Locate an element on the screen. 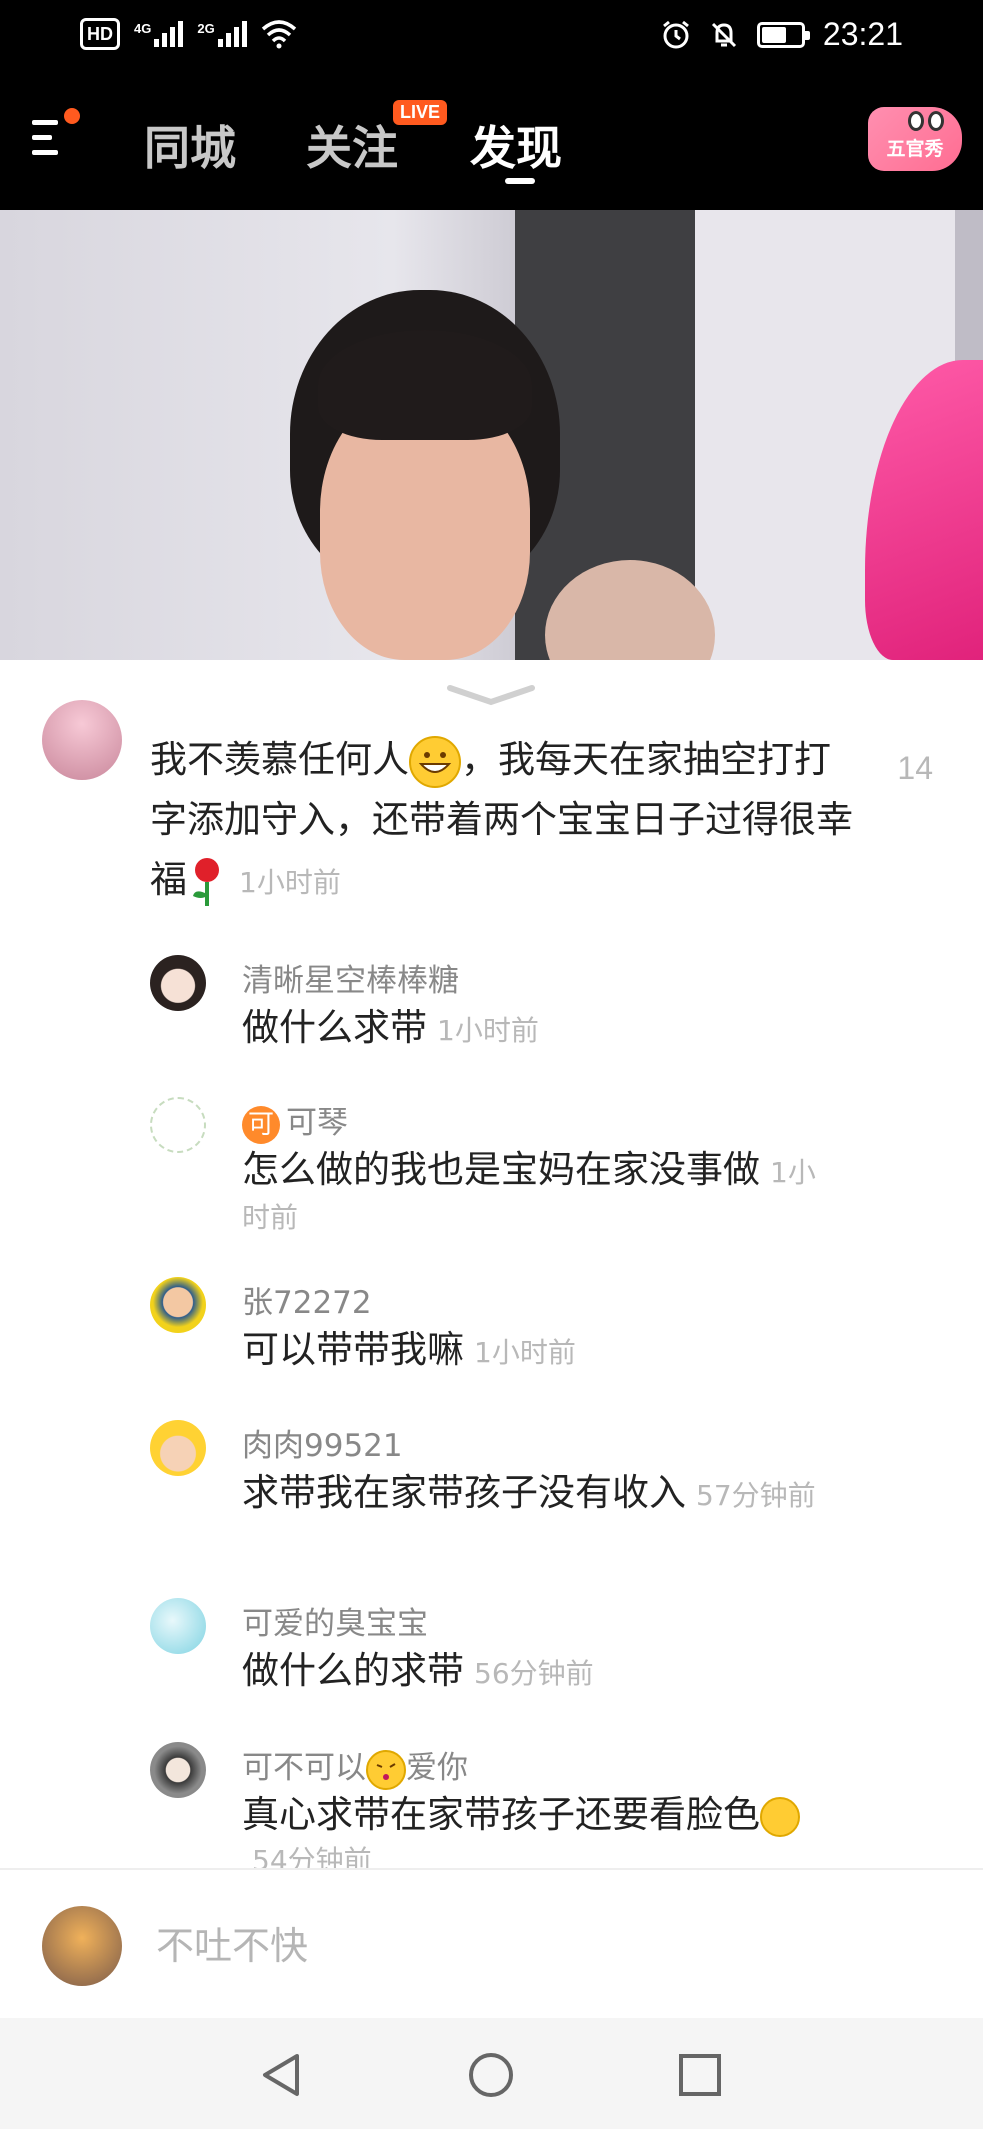 The image size is (983, 2129). live-badge: LIVE is located at coordinates (420, 112).